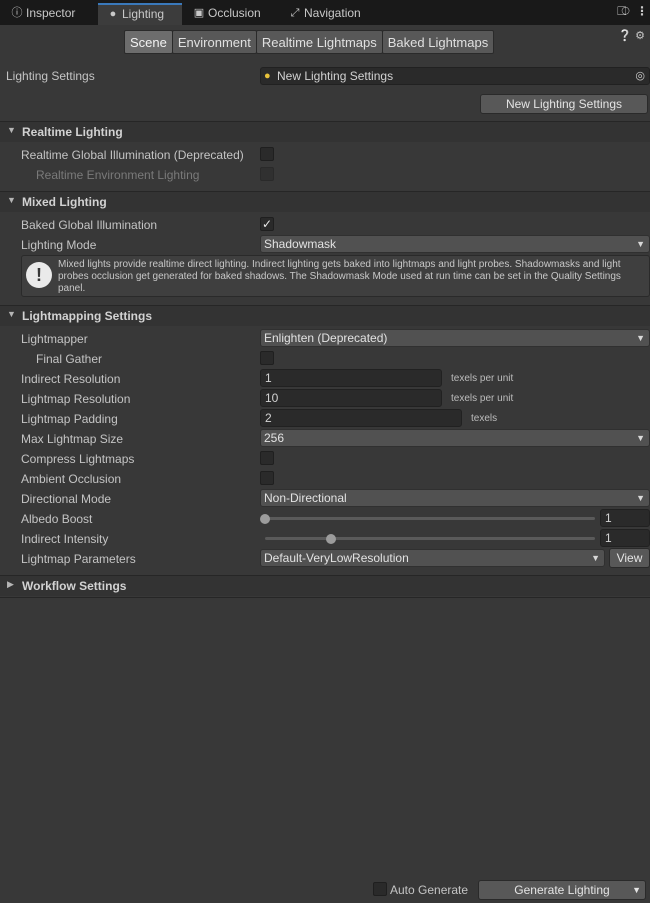 This screenshot has height=903, width=650. Describe the element at coordinates (199, 13) in the screenshot. I see `occlusion-icon: ▣` at that location.